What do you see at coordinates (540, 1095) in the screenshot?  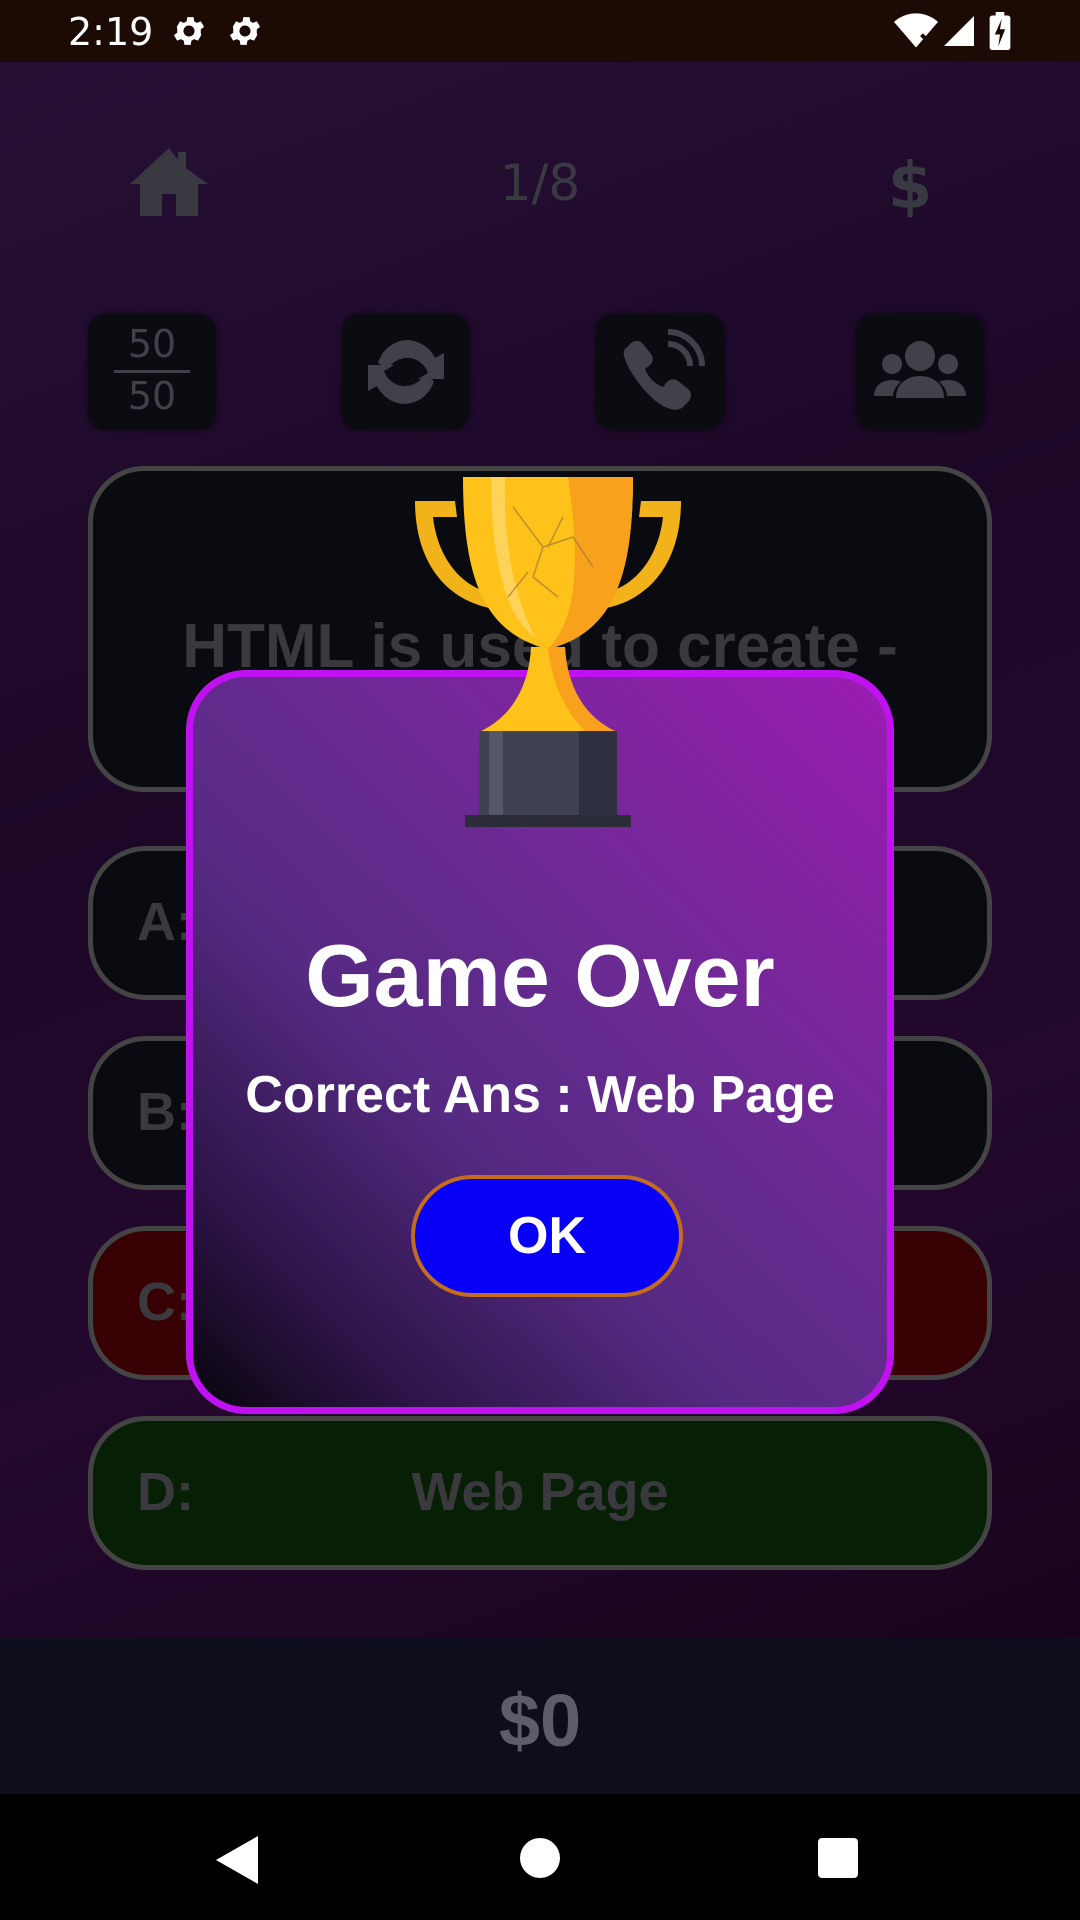 I see `correct-answer-message: Correct Ans : Web Page` at bounding box center [540, 1095].